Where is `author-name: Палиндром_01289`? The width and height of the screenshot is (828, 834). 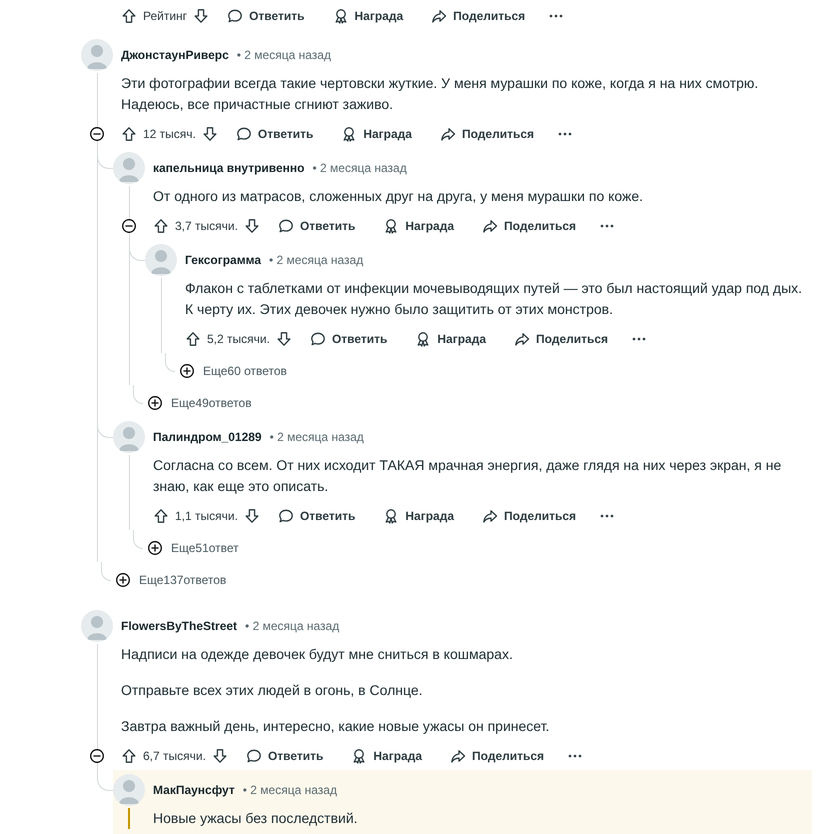
author-name: Палиндром_01289 is located at coordinates (207, 437).